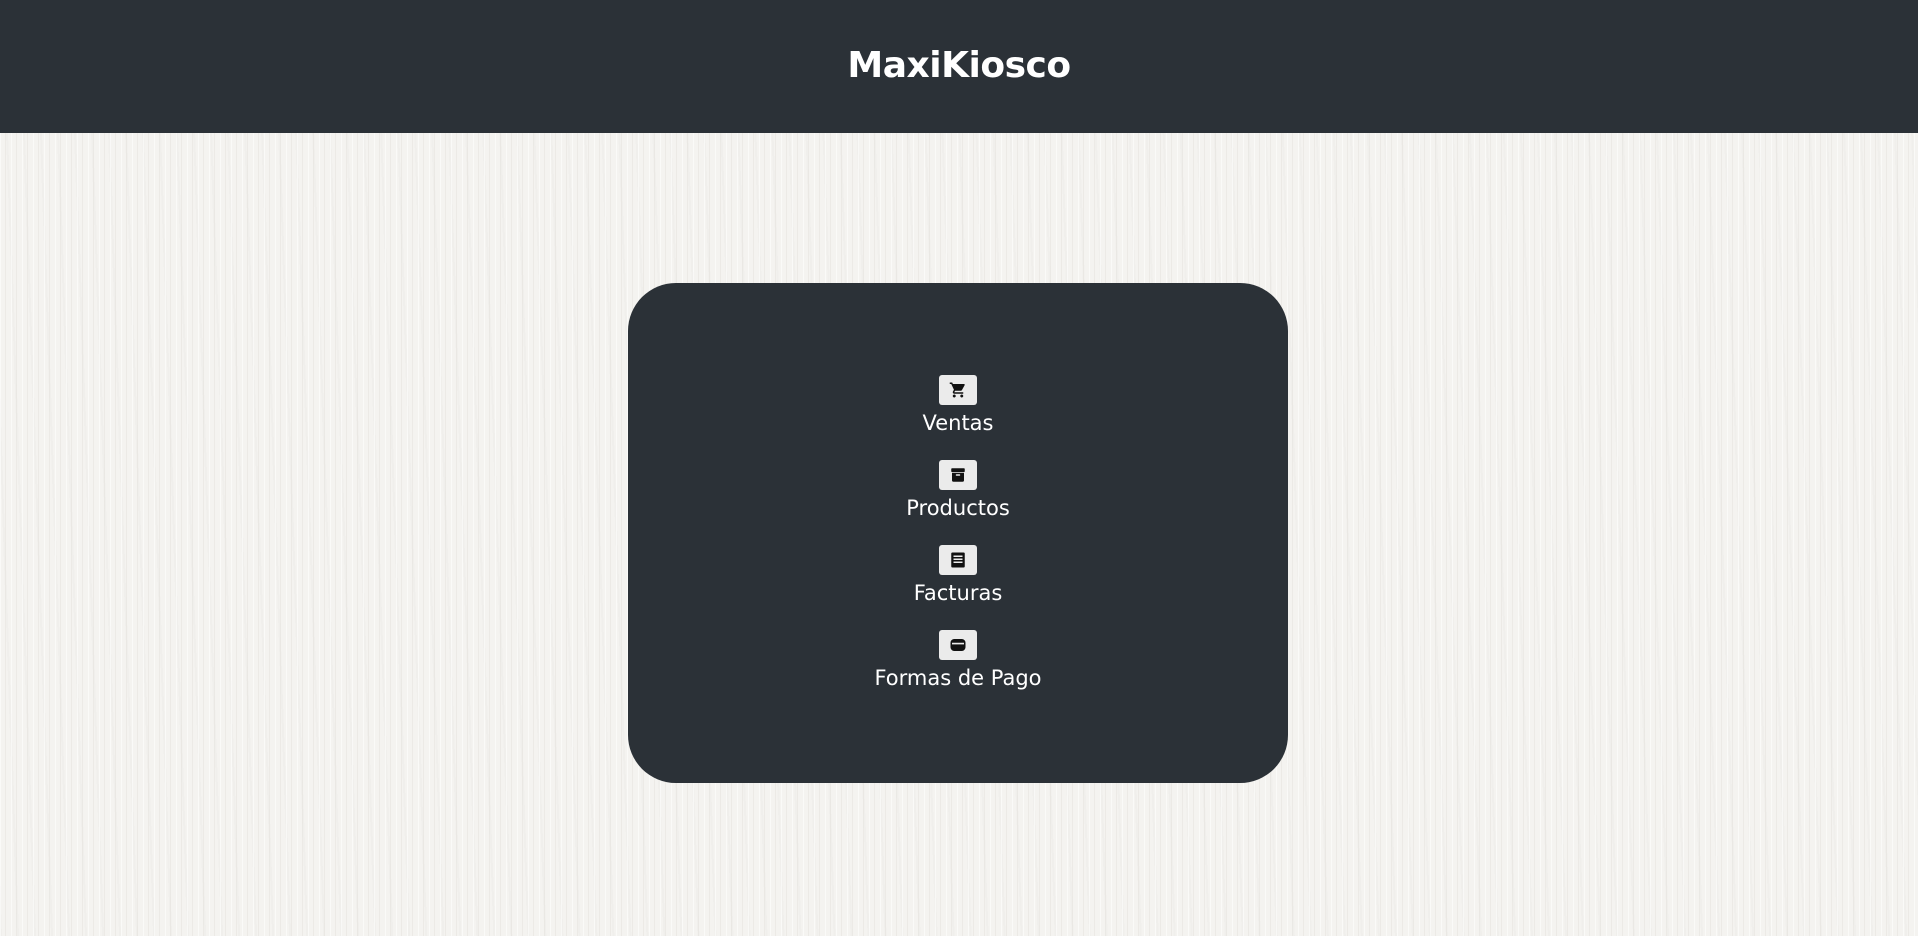  What do you see at coordinates (958, 577) in the screenshot?
I see `menu-item-facturas: Facturas` at bounding box center [958, 577].